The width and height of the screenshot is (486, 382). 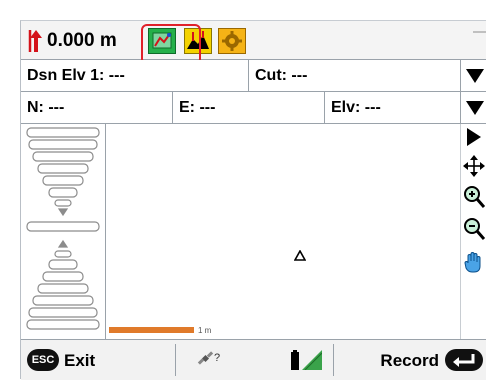 I want to click on settings-gear-icon, so click(x=232, y=41).